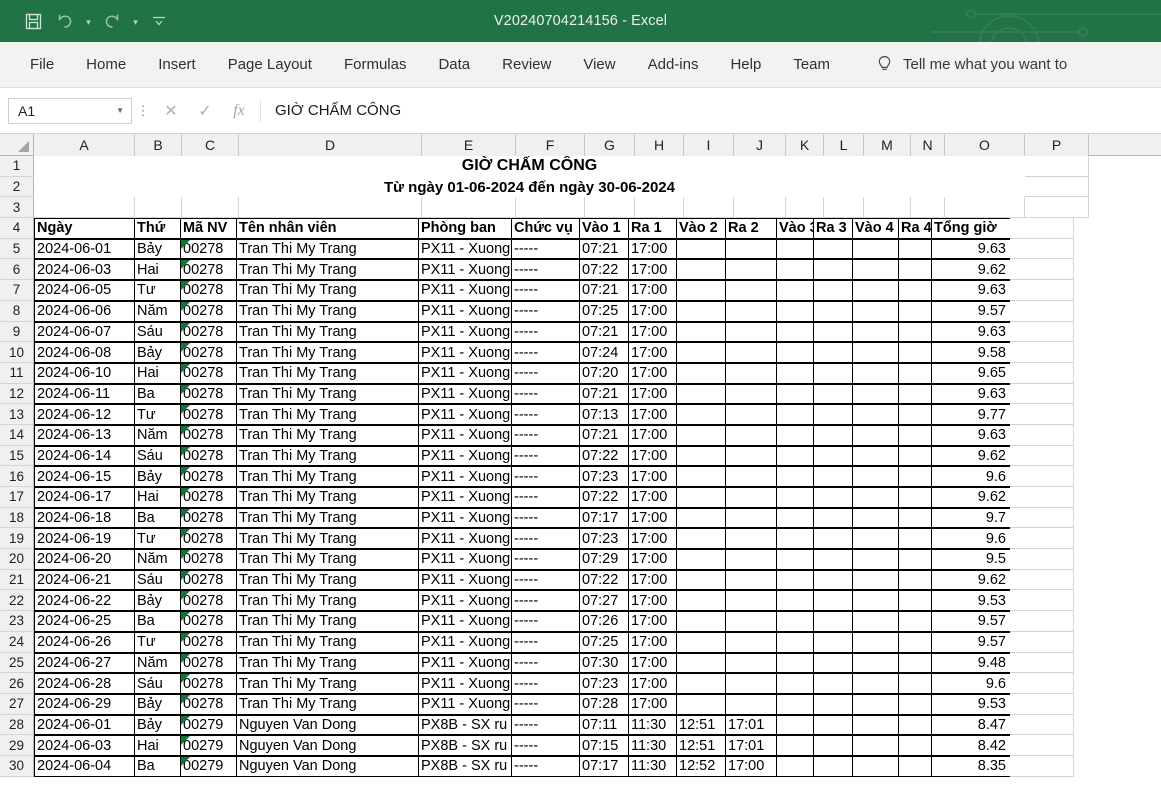 The image size is (1161, 800). What do you see at coordinates (701, 725) in the screenshot?
I see `cell-I28: 12:51` at bounding box center [701, 725].